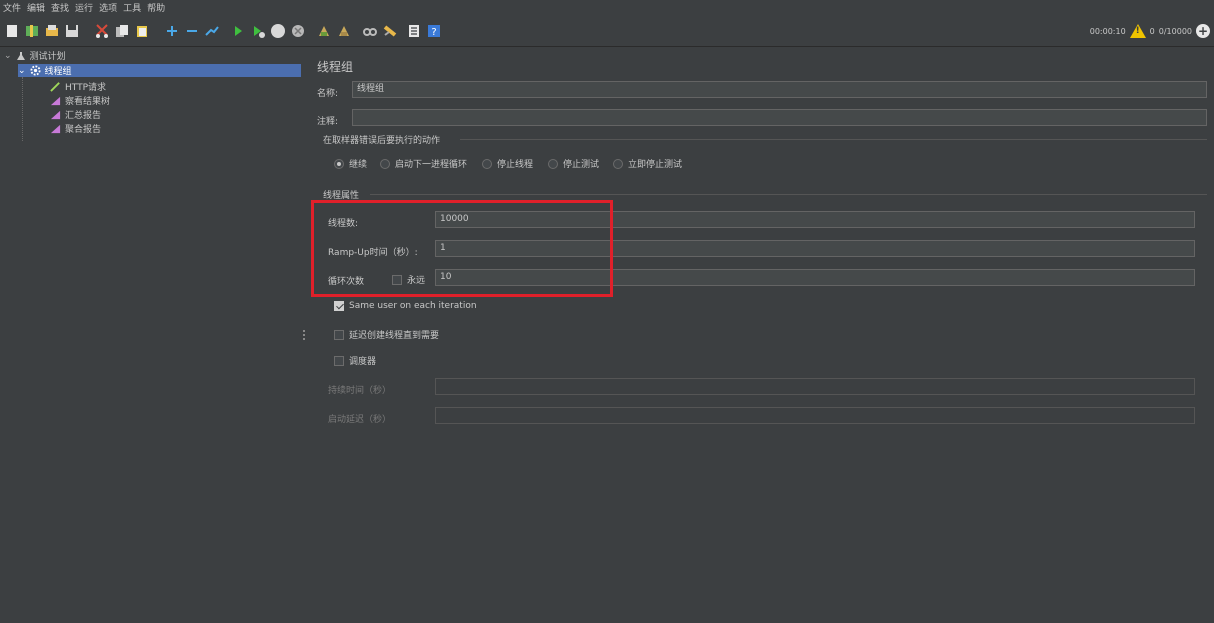 This screenshot has height=623, width=1214. I want to click on expand-icon, so click(172, 31).